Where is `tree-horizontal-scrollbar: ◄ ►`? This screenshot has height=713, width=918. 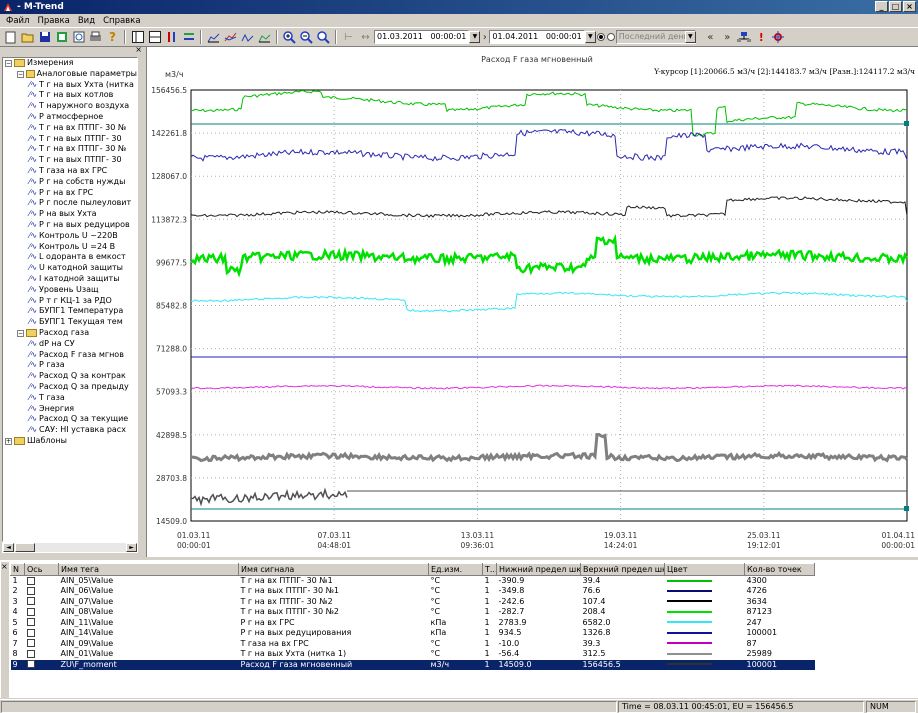 tree-horizontal-scrollbar: ◄ ► is located at coordinates (70, 547).